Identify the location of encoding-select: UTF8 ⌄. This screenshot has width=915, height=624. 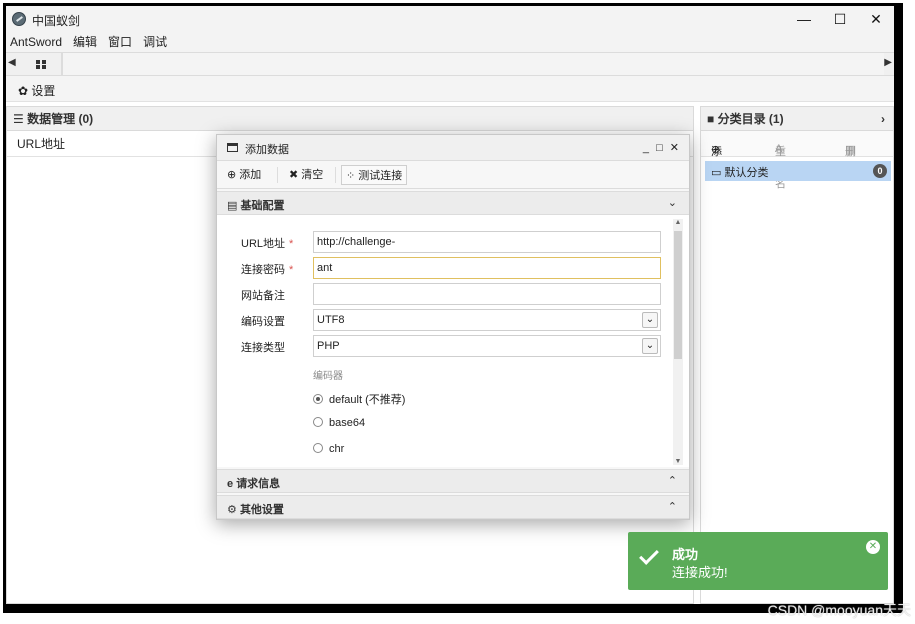
(487, 320).